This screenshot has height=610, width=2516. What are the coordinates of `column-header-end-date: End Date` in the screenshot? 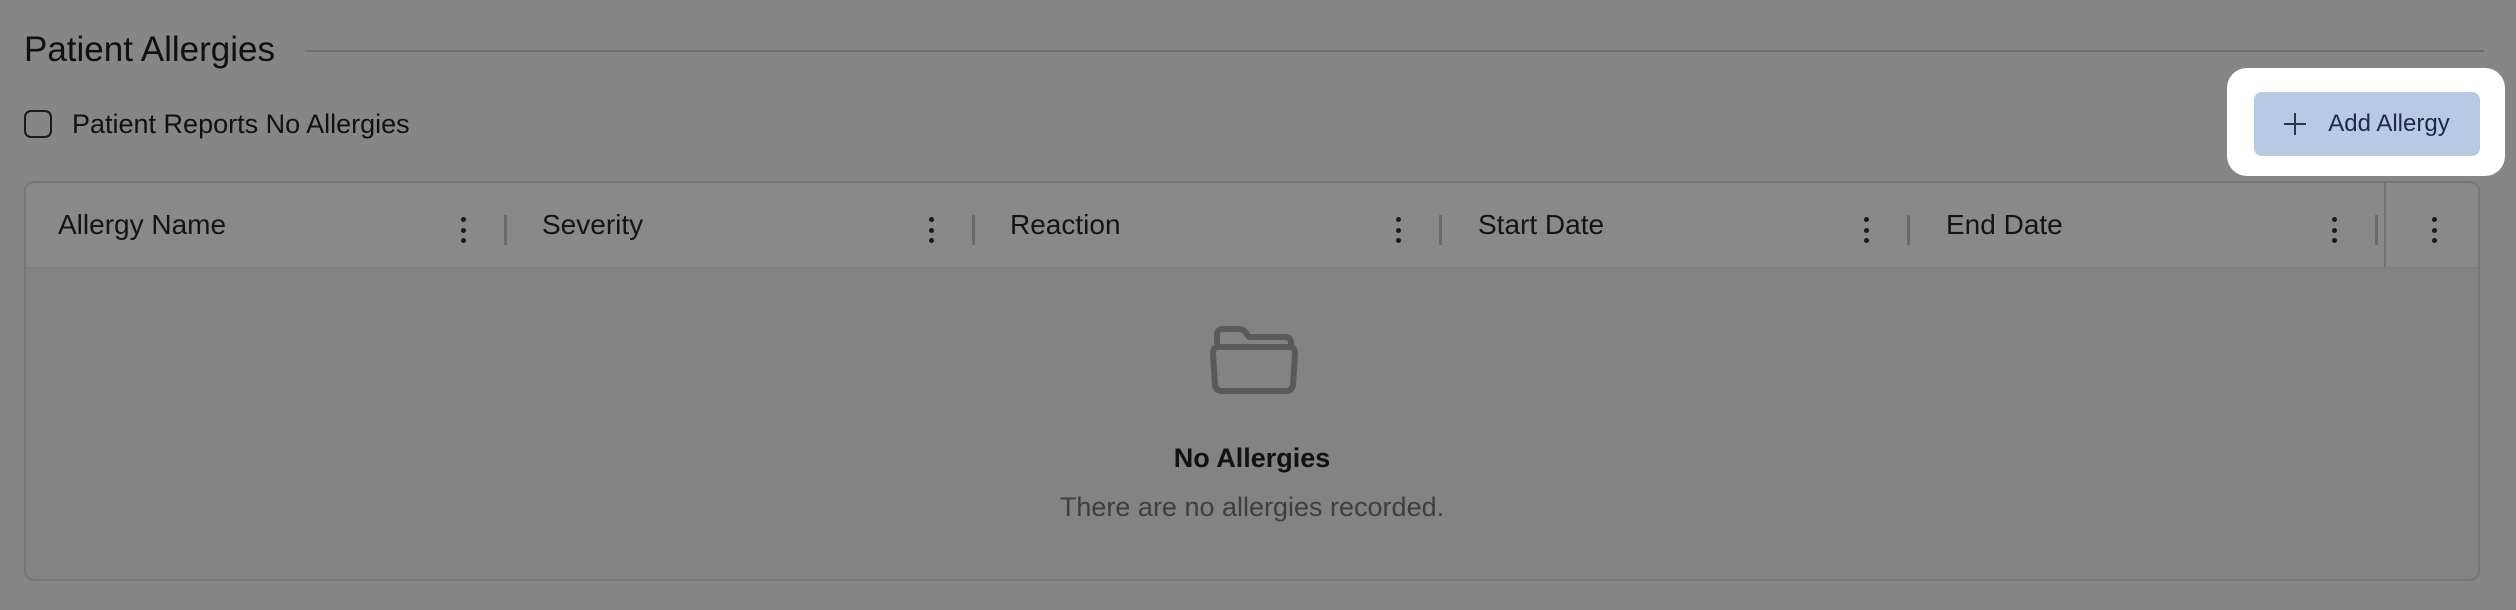 It's located at (2004, 225).